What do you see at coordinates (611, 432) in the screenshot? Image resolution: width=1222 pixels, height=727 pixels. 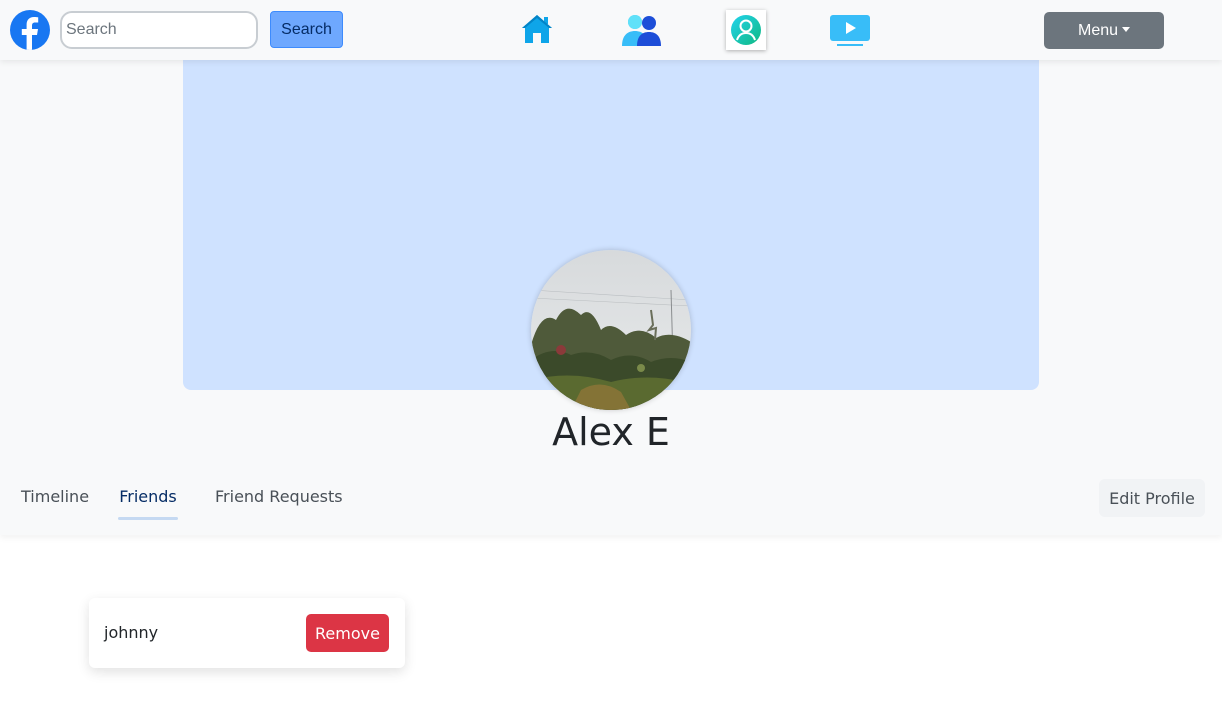 I see `profile-name: Alex E` at bounding box center [611, 432].